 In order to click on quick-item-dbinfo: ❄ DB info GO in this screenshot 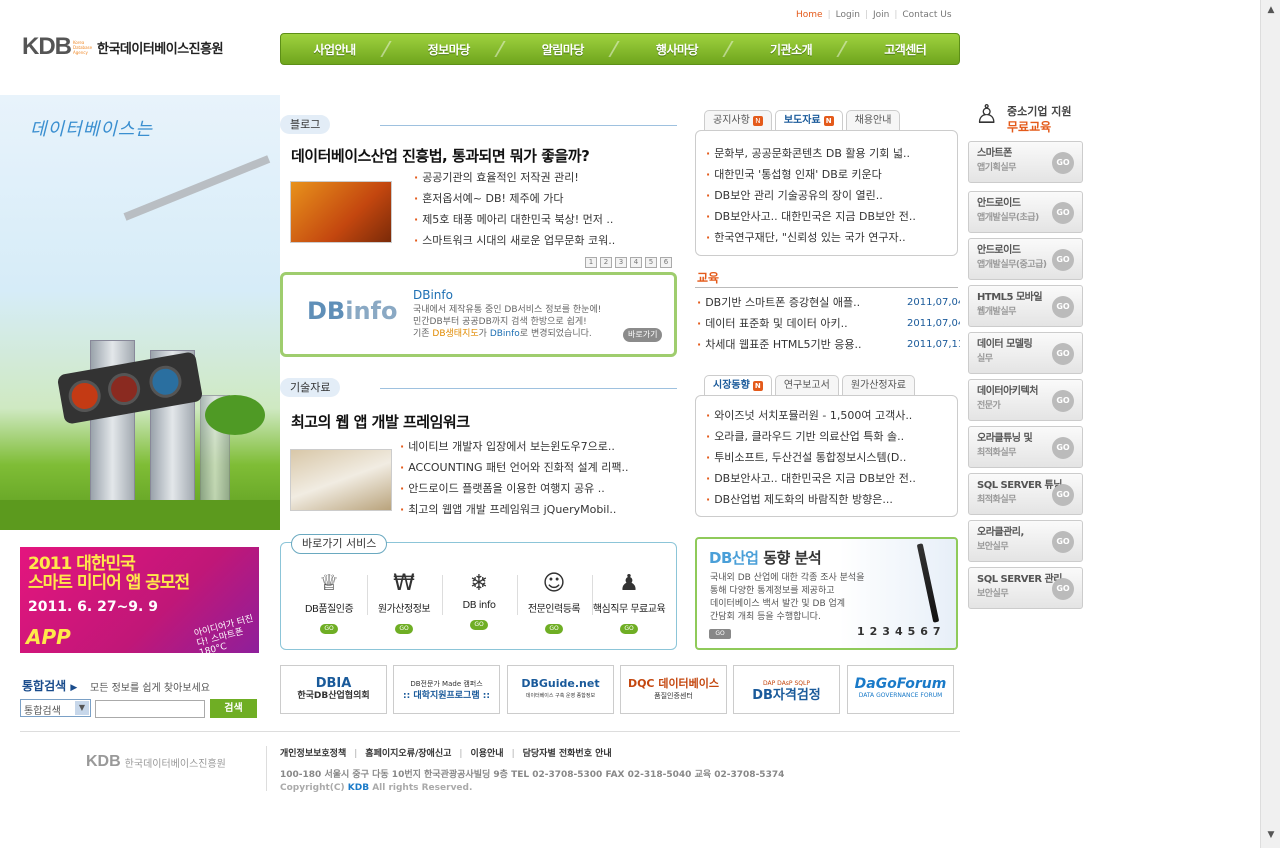, I will do `click(479, 599)`.